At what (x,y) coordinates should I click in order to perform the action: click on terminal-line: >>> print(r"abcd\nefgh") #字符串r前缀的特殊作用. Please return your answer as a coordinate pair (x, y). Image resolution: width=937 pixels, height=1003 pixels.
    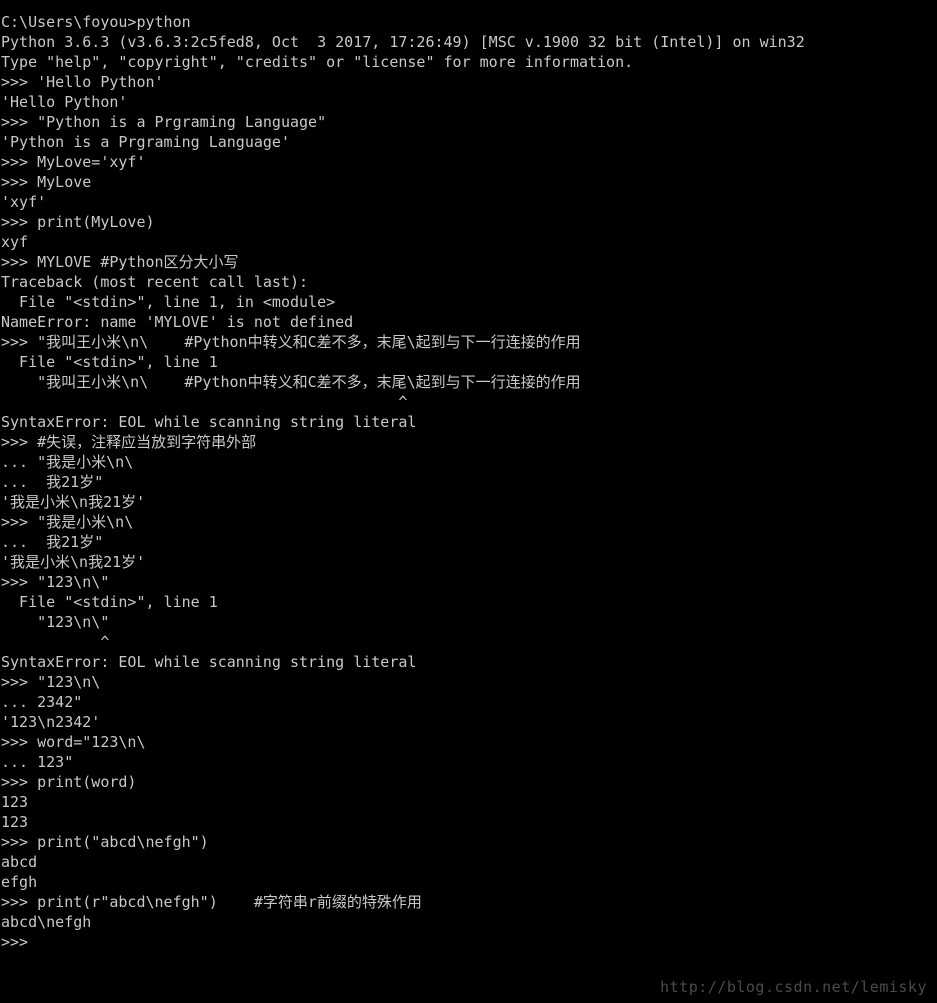
    Looking at the image, I should click on (211, 902).